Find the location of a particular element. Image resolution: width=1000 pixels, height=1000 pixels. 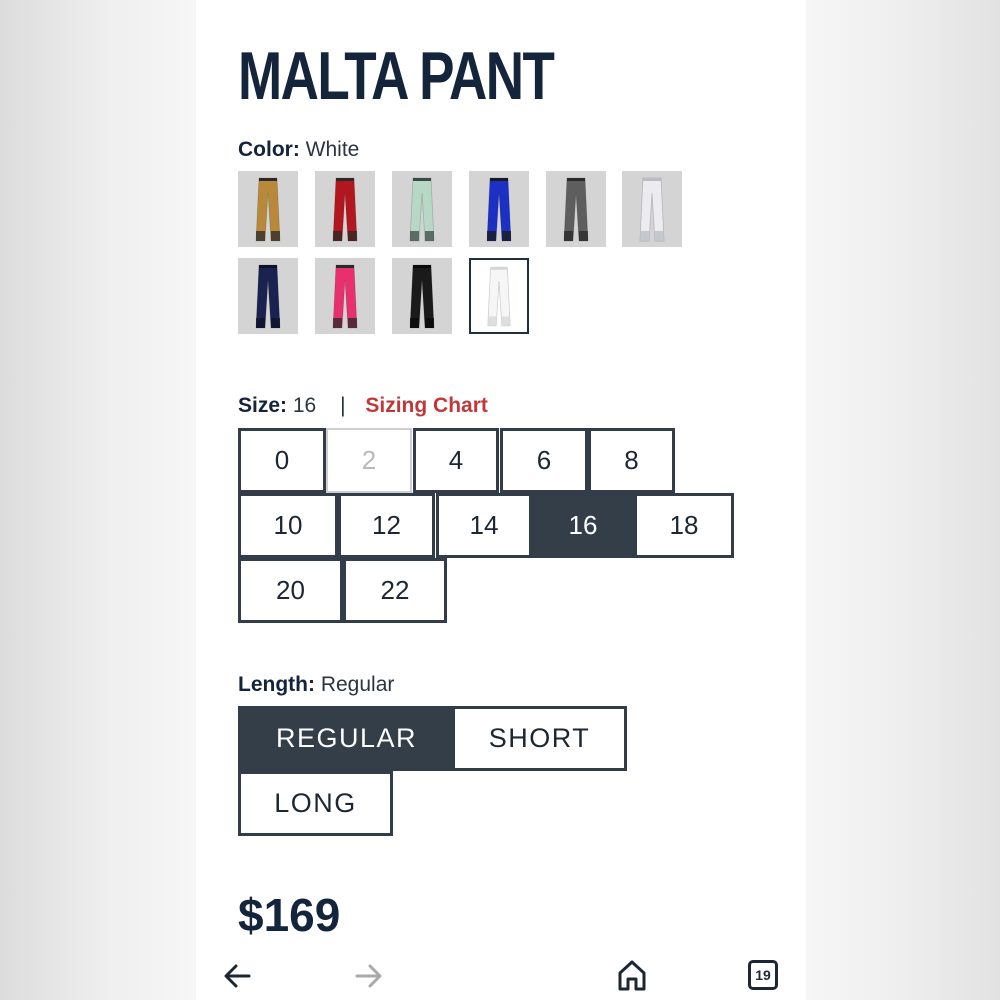

length-selected-value: Regular is located at coordinates (357, 684).